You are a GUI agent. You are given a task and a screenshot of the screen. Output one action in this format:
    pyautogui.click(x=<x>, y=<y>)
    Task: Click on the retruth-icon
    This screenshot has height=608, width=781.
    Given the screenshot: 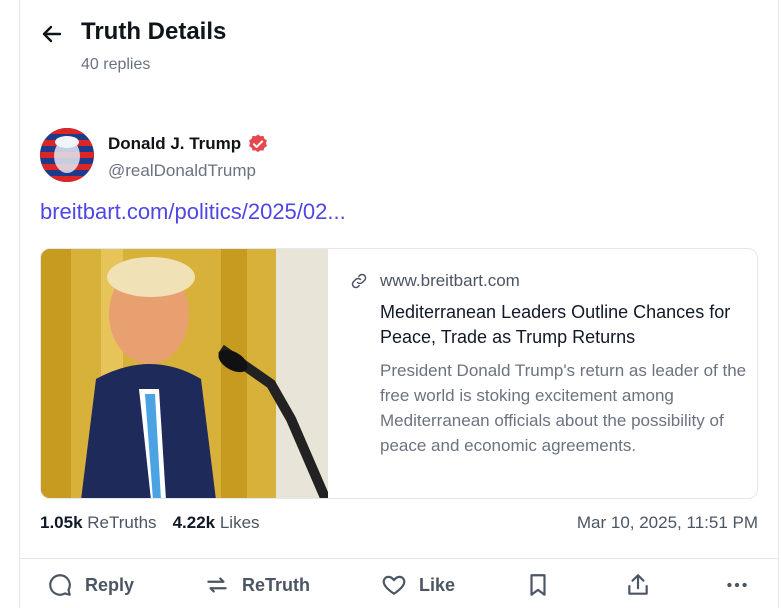 What is the action you would take?
    pyautogui.click(x=217, y=585)
    